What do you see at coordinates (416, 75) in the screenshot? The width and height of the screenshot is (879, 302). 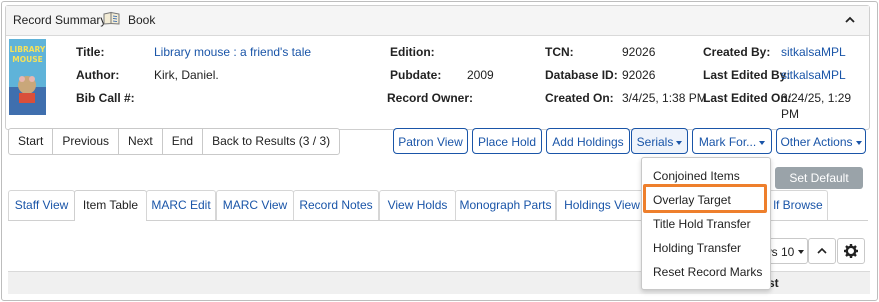 I see `pubdate-label: Pubdate:` at bounding box center [416, 75].